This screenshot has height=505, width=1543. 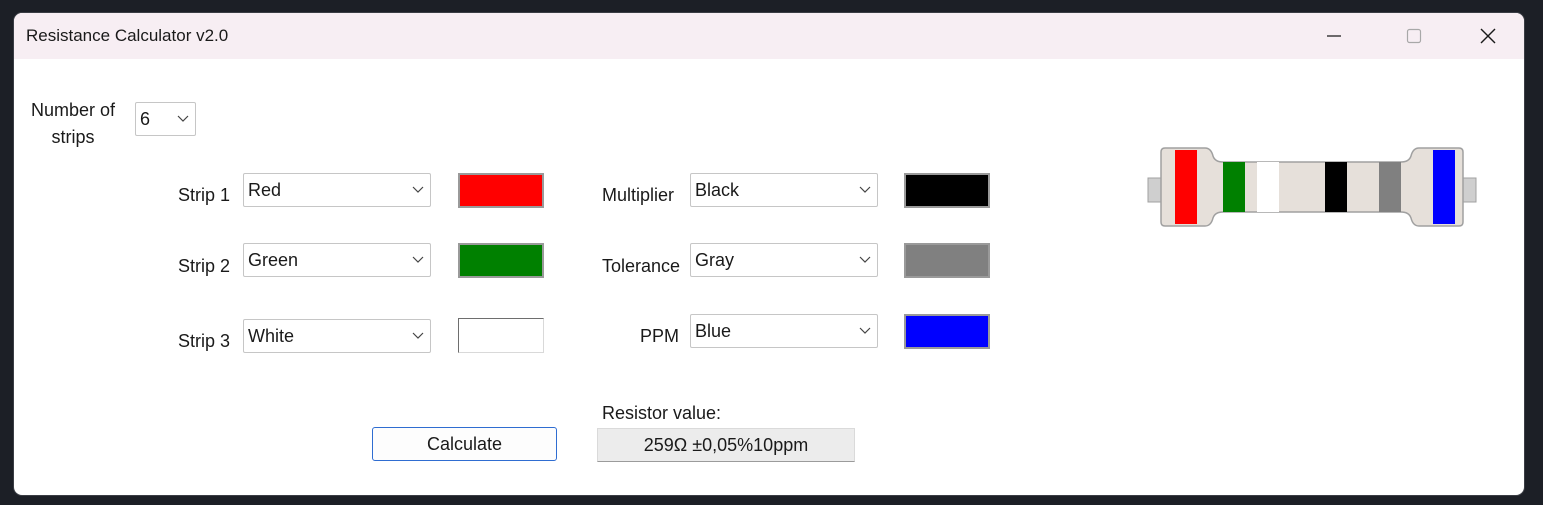 What do you see at coordinates (947, 260) in the screenshot?
I see `tolerance-swatch` at bounding box center [947, 260].